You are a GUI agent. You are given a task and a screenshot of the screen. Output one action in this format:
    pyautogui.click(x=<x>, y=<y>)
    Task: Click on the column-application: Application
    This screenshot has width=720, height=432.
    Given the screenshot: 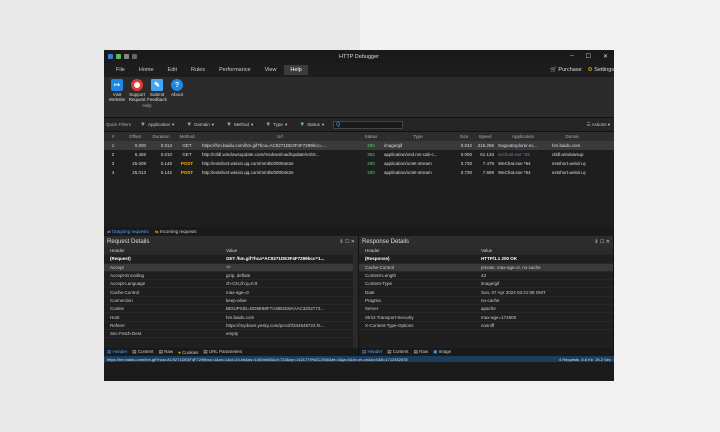 What is the action you would take?
    pyautogui.click(x=523, y=136)
    